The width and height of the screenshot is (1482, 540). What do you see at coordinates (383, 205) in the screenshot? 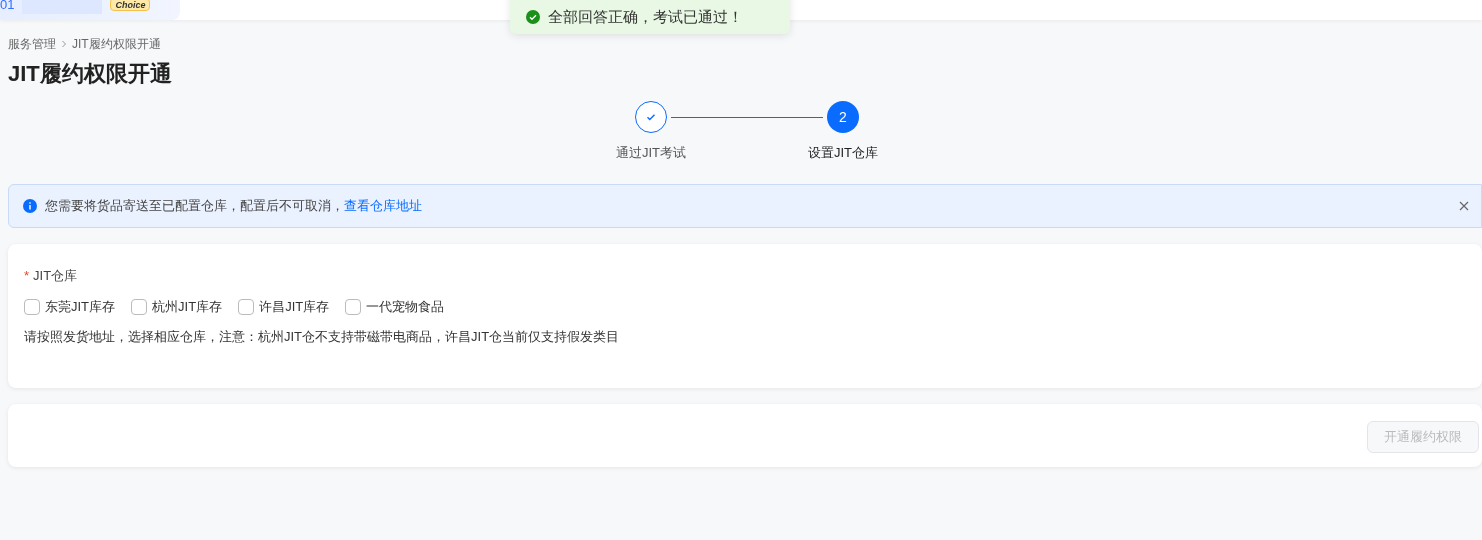
I see `warehouse-address-link: 查看仓库地址` at bounding box center [383, 205].